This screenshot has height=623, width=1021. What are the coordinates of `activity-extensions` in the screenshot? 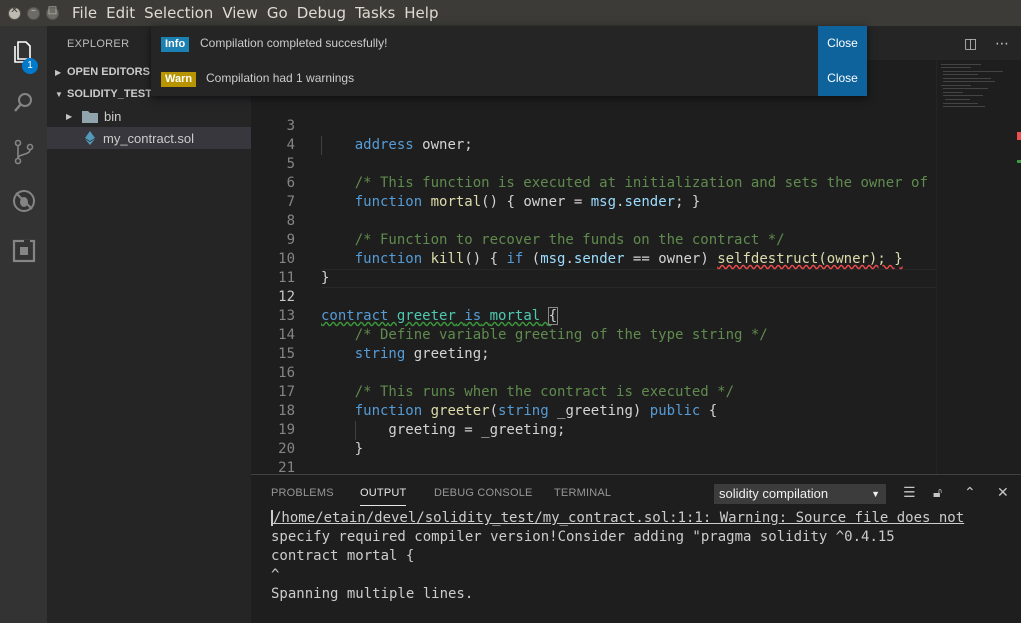 It's located at (23, 251).